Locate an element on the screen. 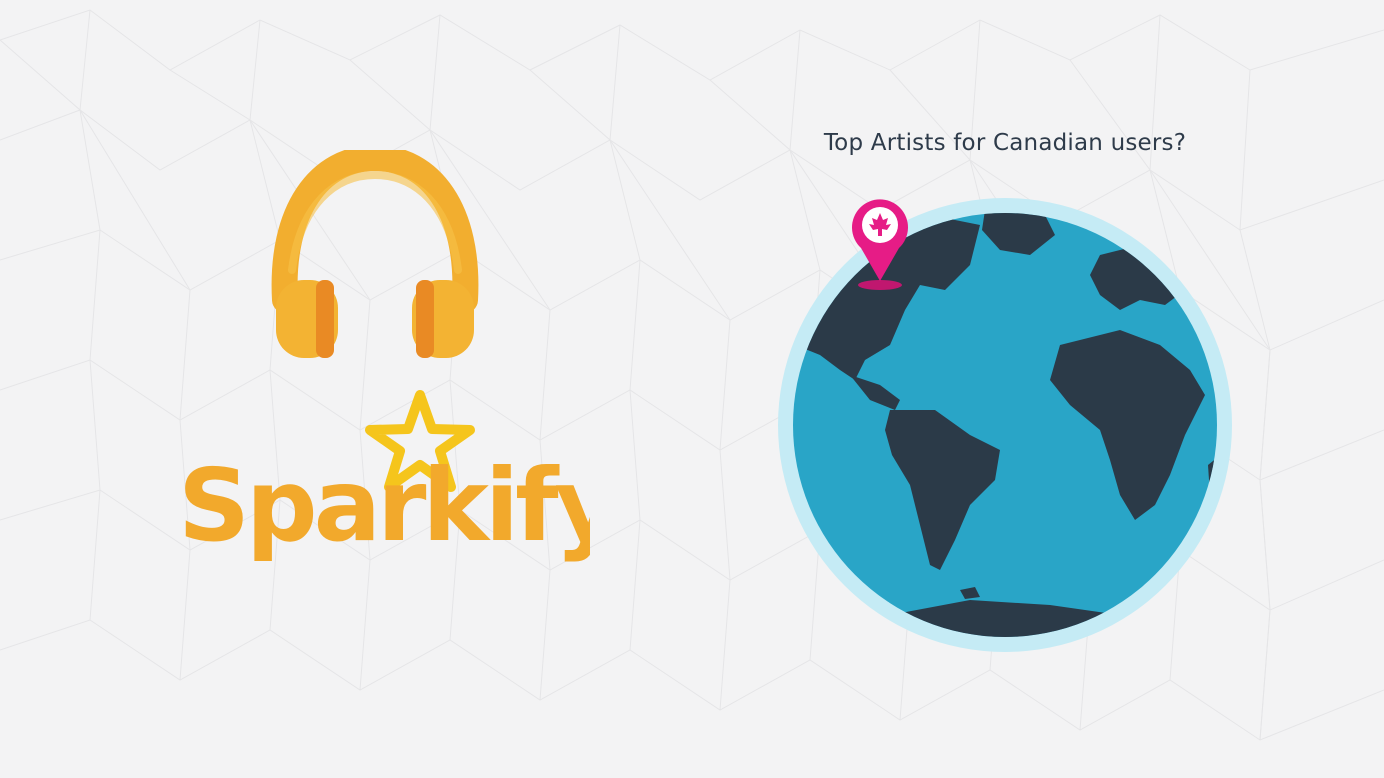 The width and height of the screenshot is (1384, 778). sparkify-logo: Sparkify is located at coordinates (384, 477).